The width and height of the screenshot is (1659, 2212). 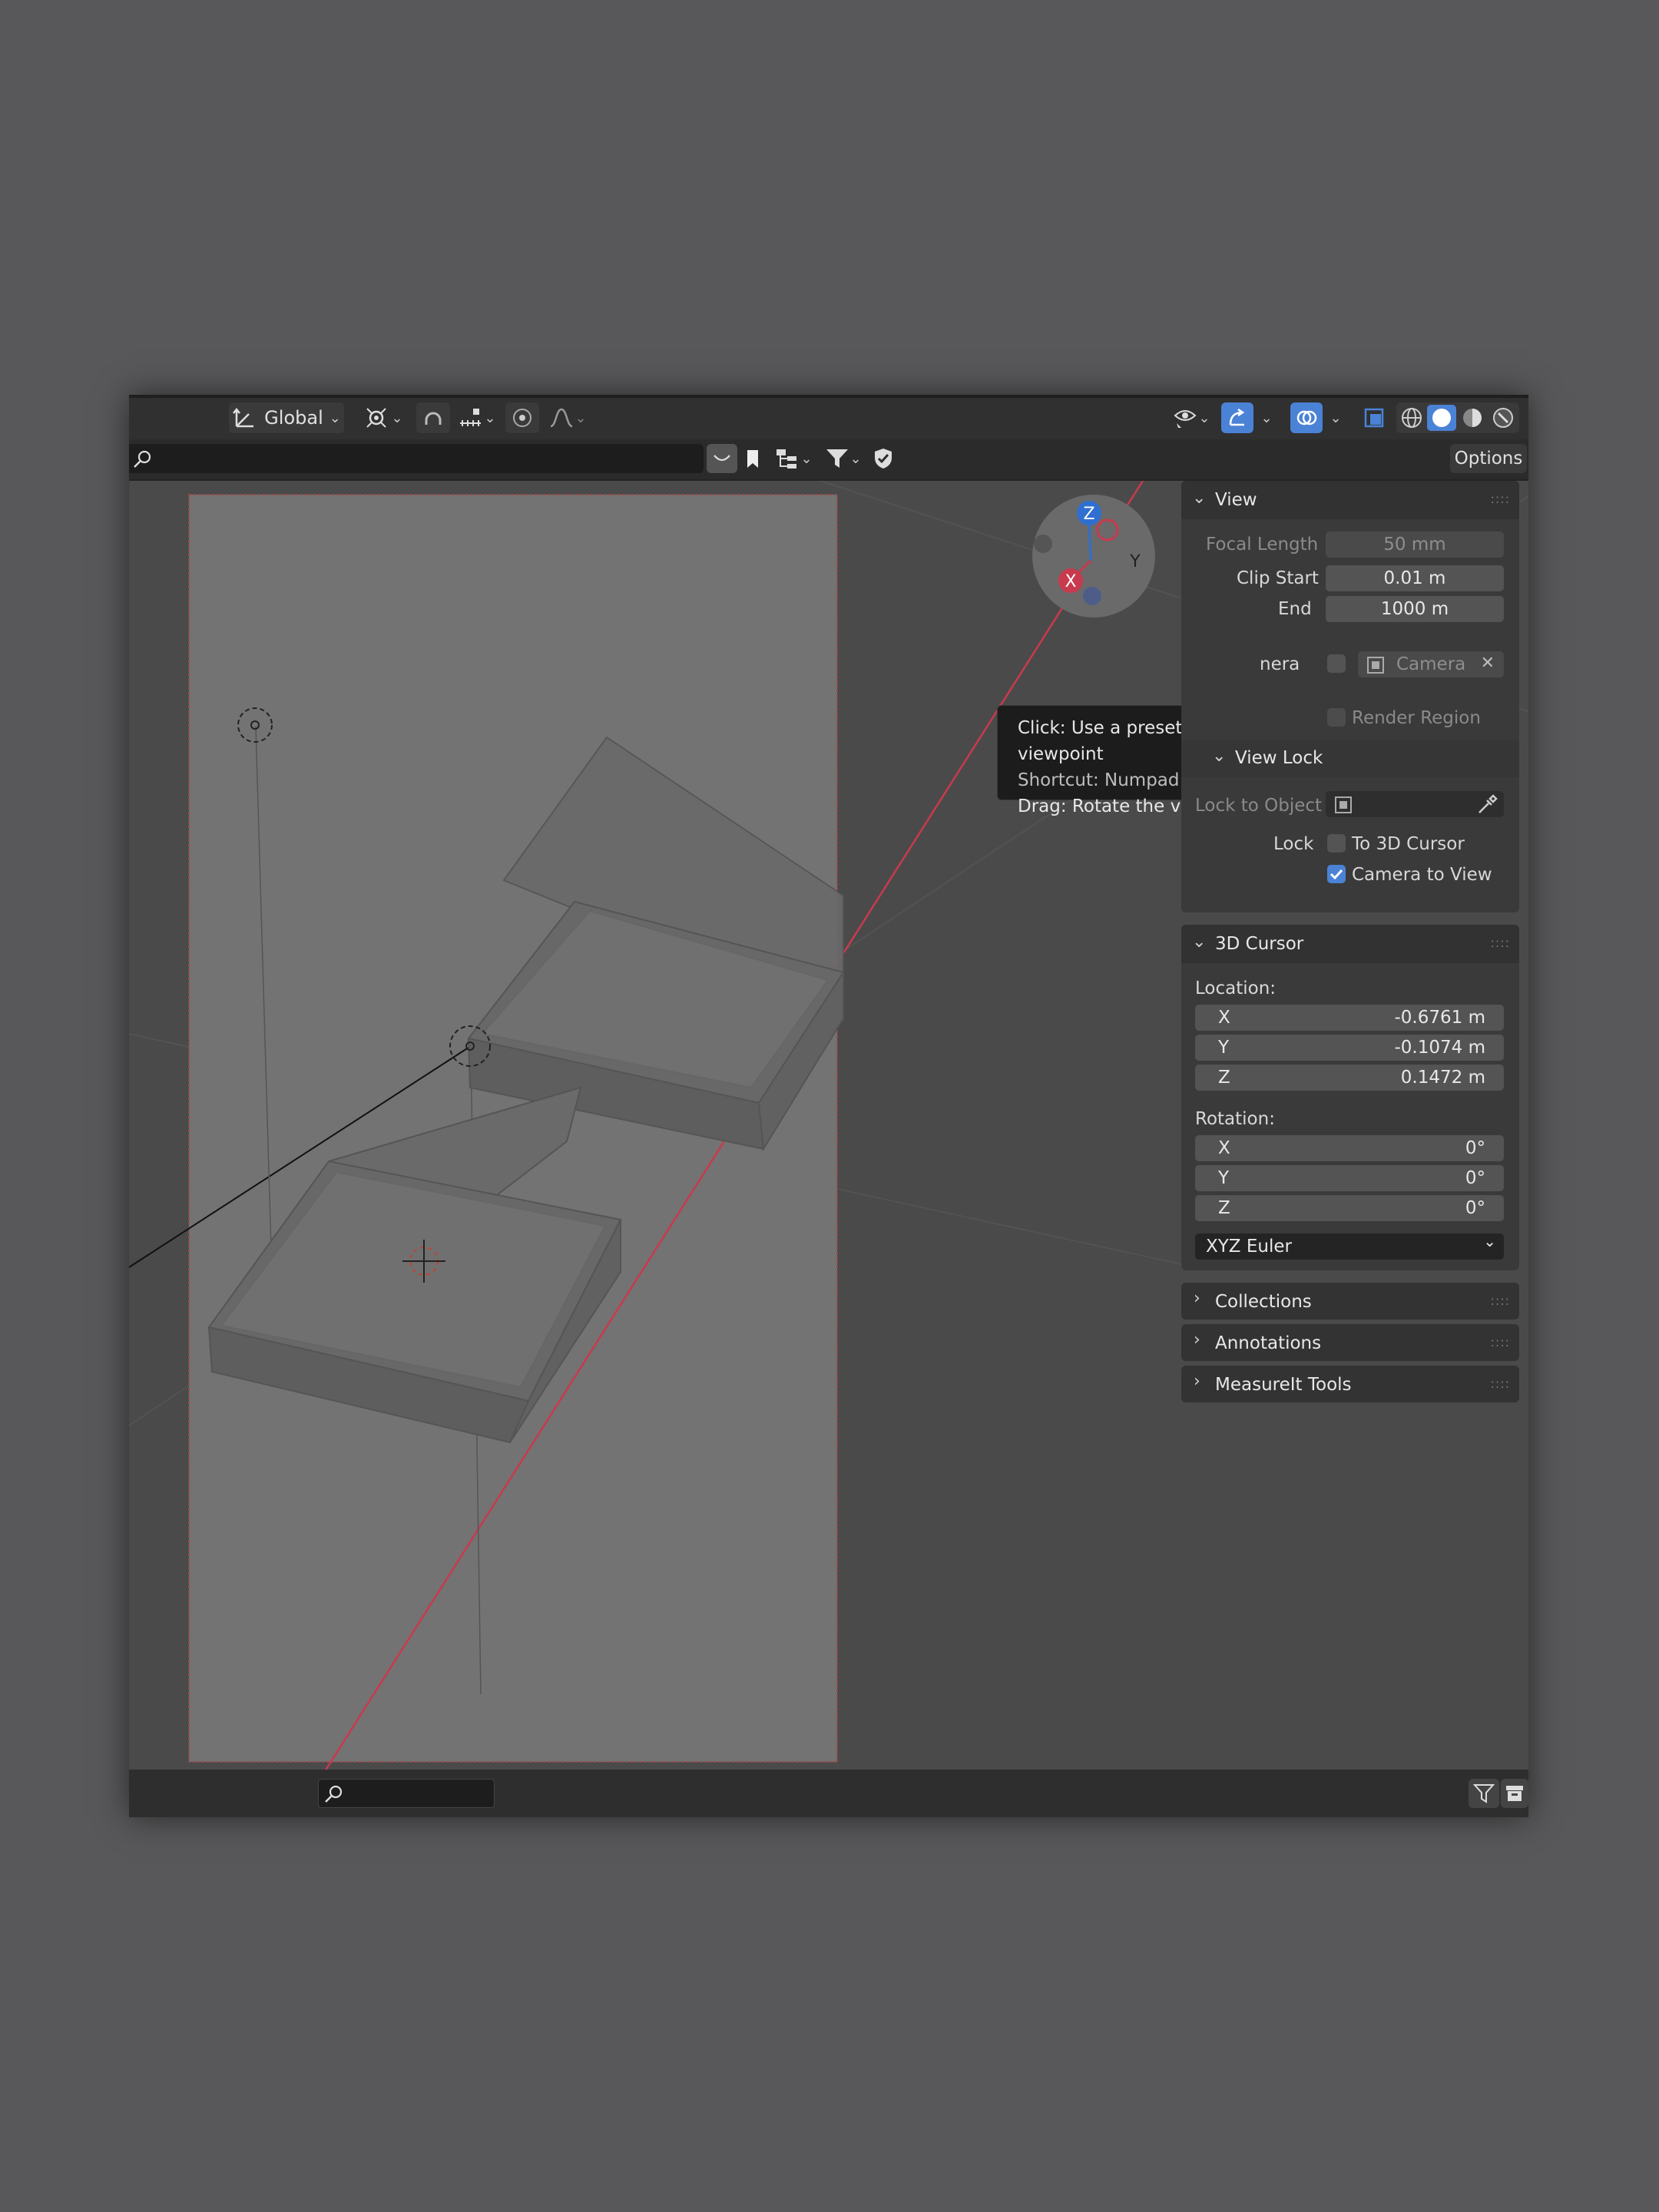 I want to click on location-x-field: X -0.6761 m, so click(x=1349, y=1018).